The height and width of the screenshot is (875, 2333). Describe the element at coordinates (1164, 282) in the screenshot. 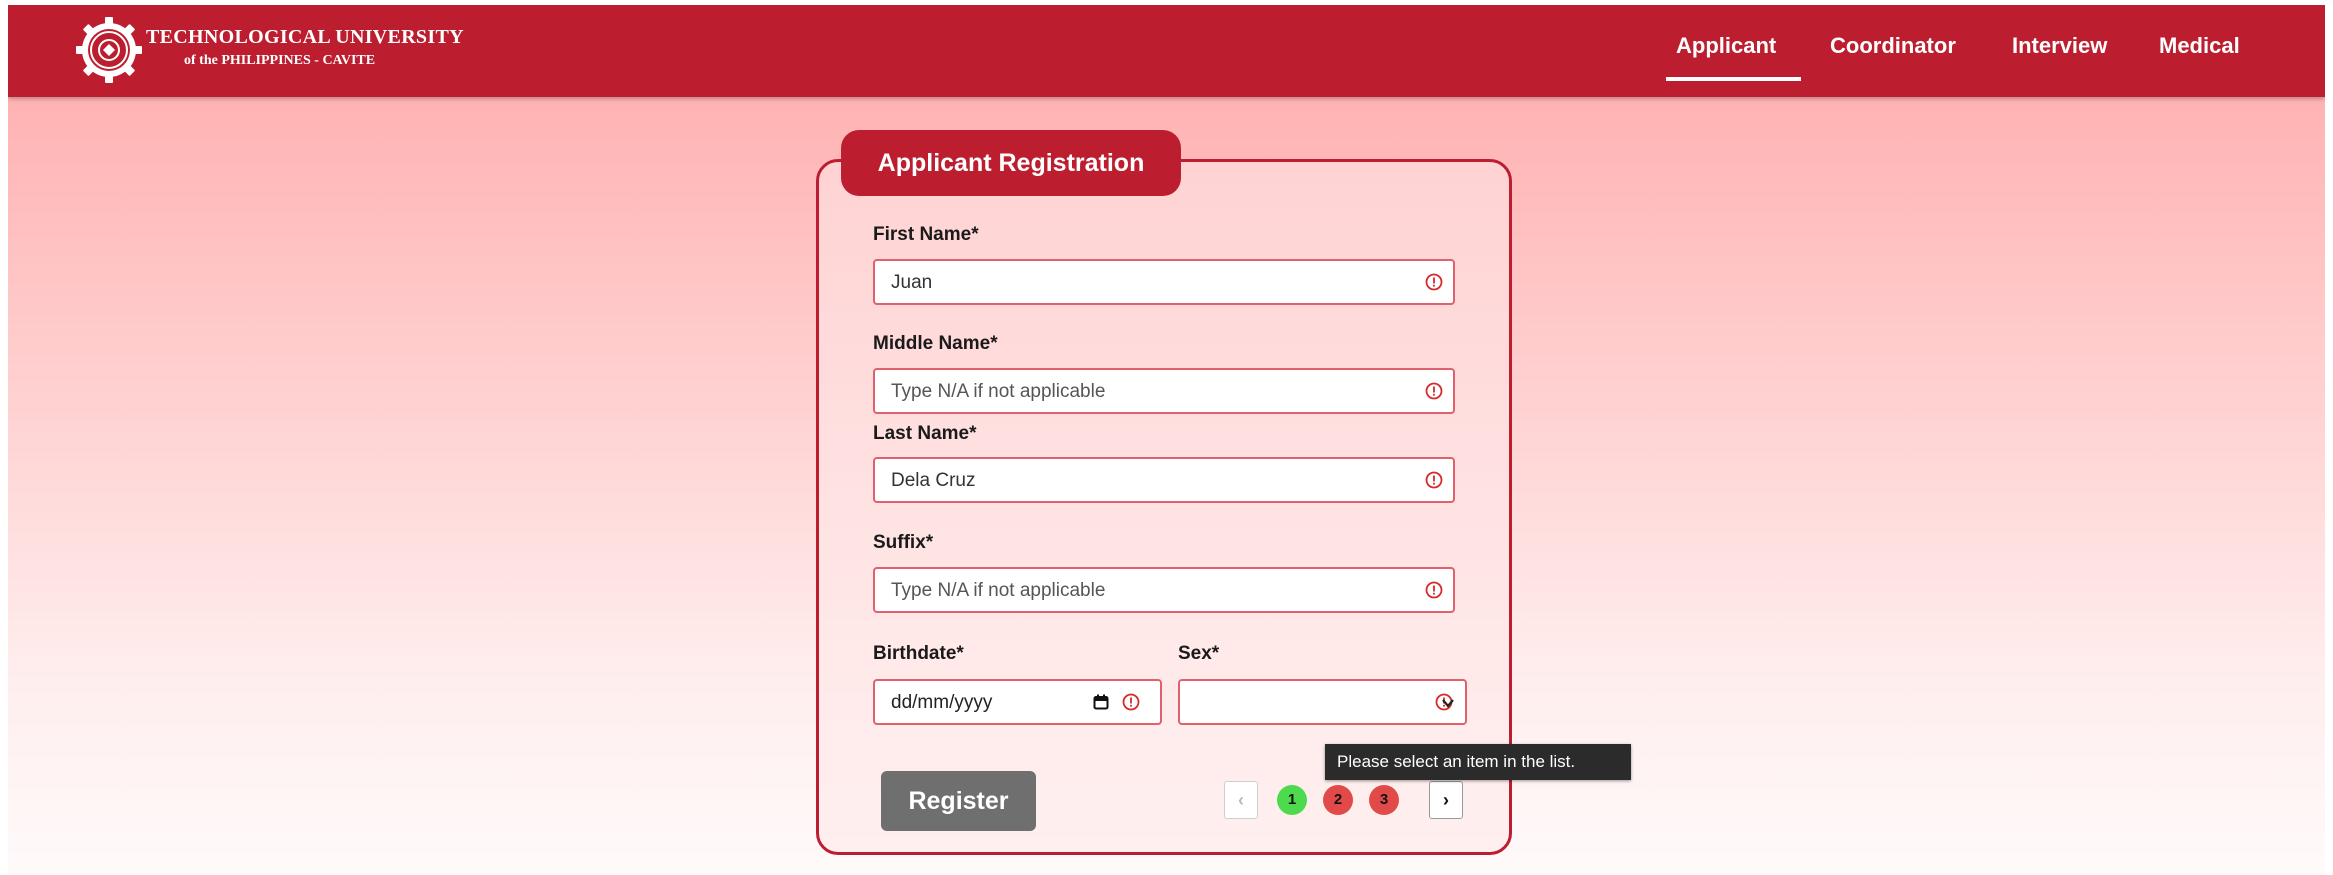

I see `first-name-input: Juan` at that location.